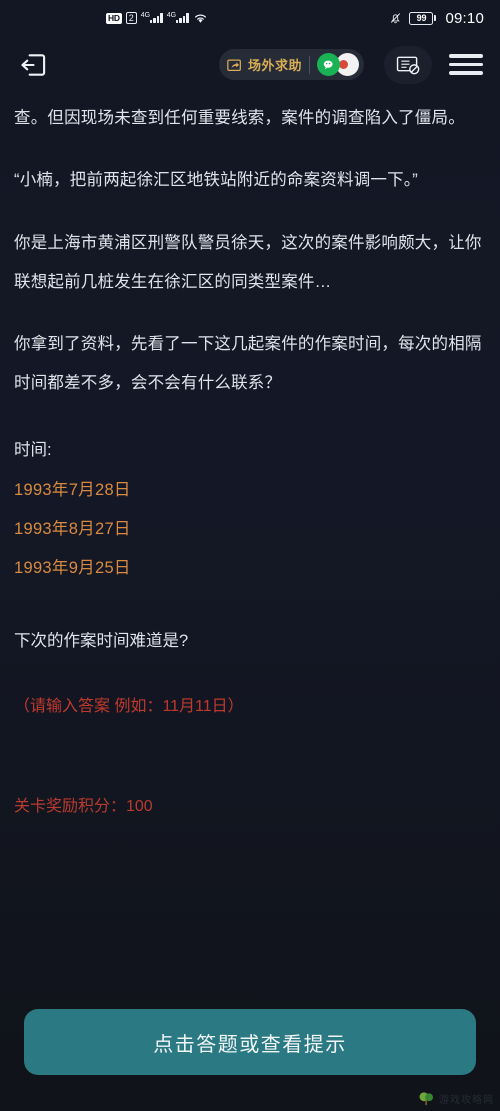 This screenshot has width=500, height=1111. I want to click on story-paragraph-2: “小楠，把前两起徐汇区地铁站附近的命案资料调一下。”, so click(216, 180).